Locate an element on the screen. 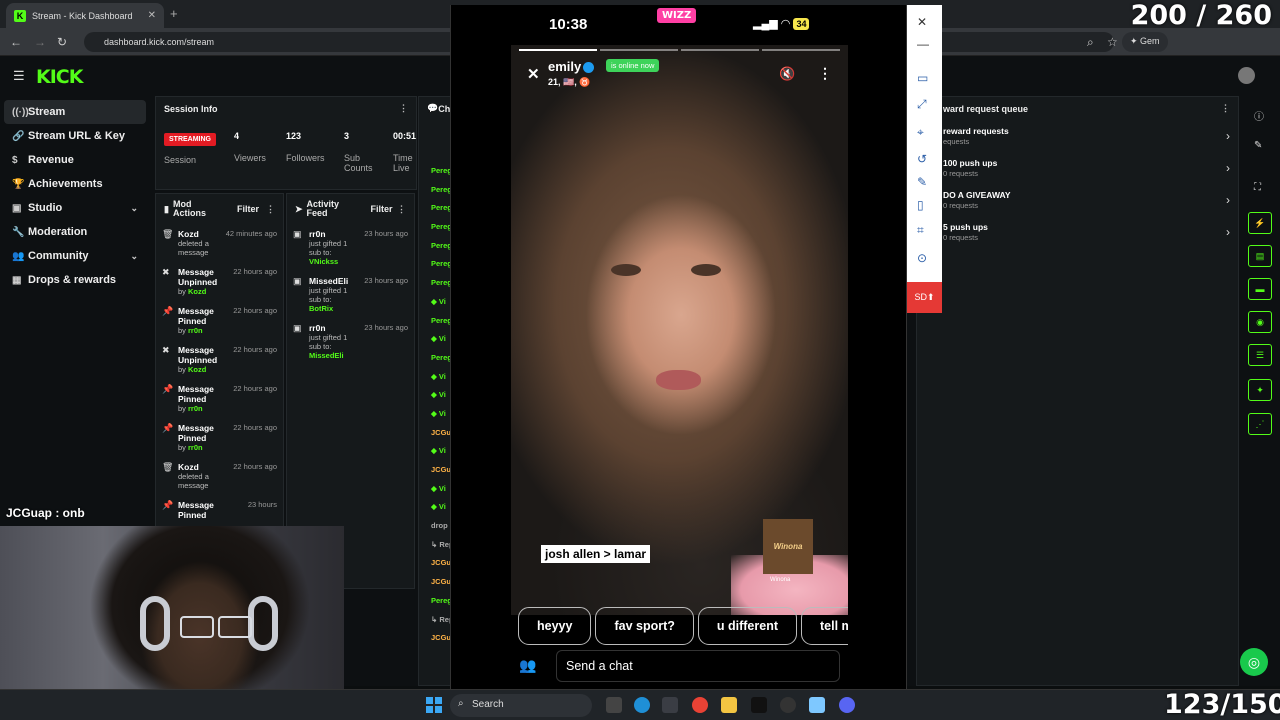  quick-reply-chip: u different is located at coordinates (747, 626).